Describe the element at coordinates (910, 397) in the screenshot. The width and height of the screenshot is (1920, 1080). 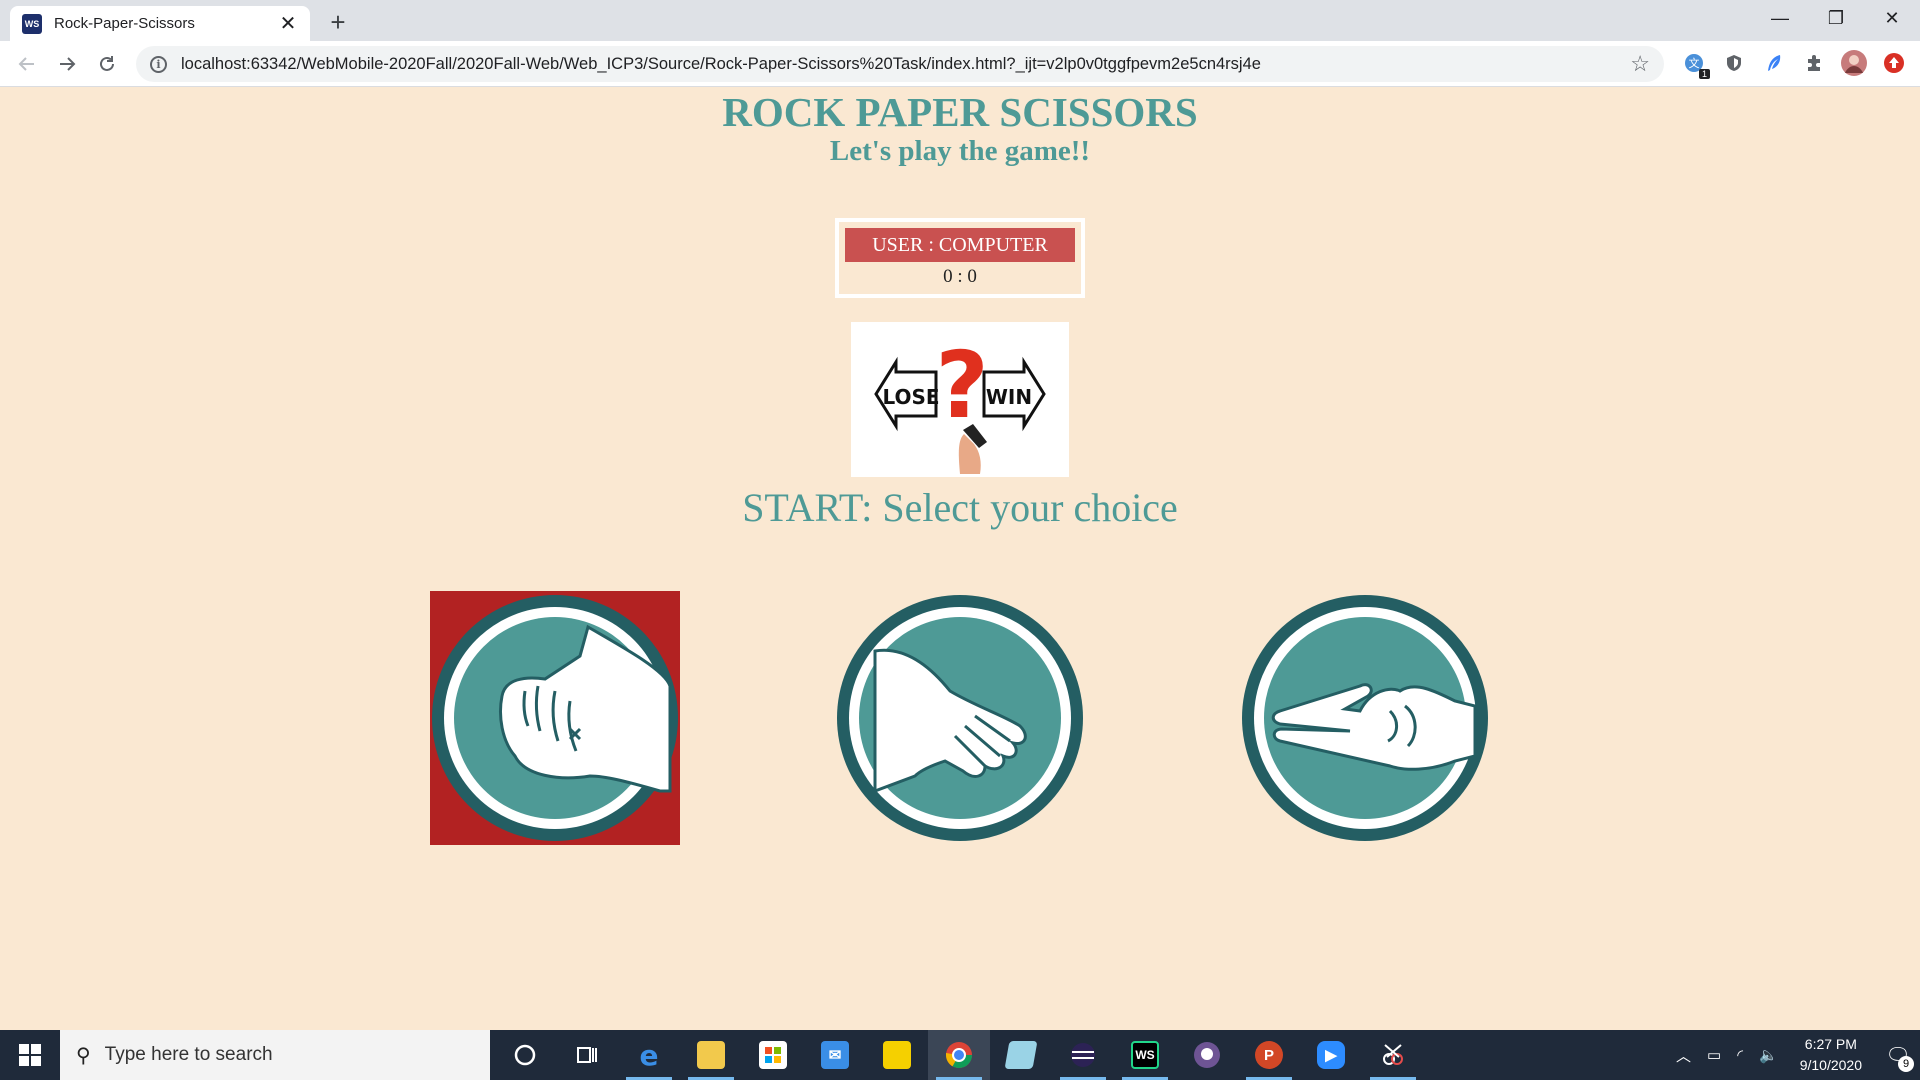
I see `lose-word: LOSE` at that location.